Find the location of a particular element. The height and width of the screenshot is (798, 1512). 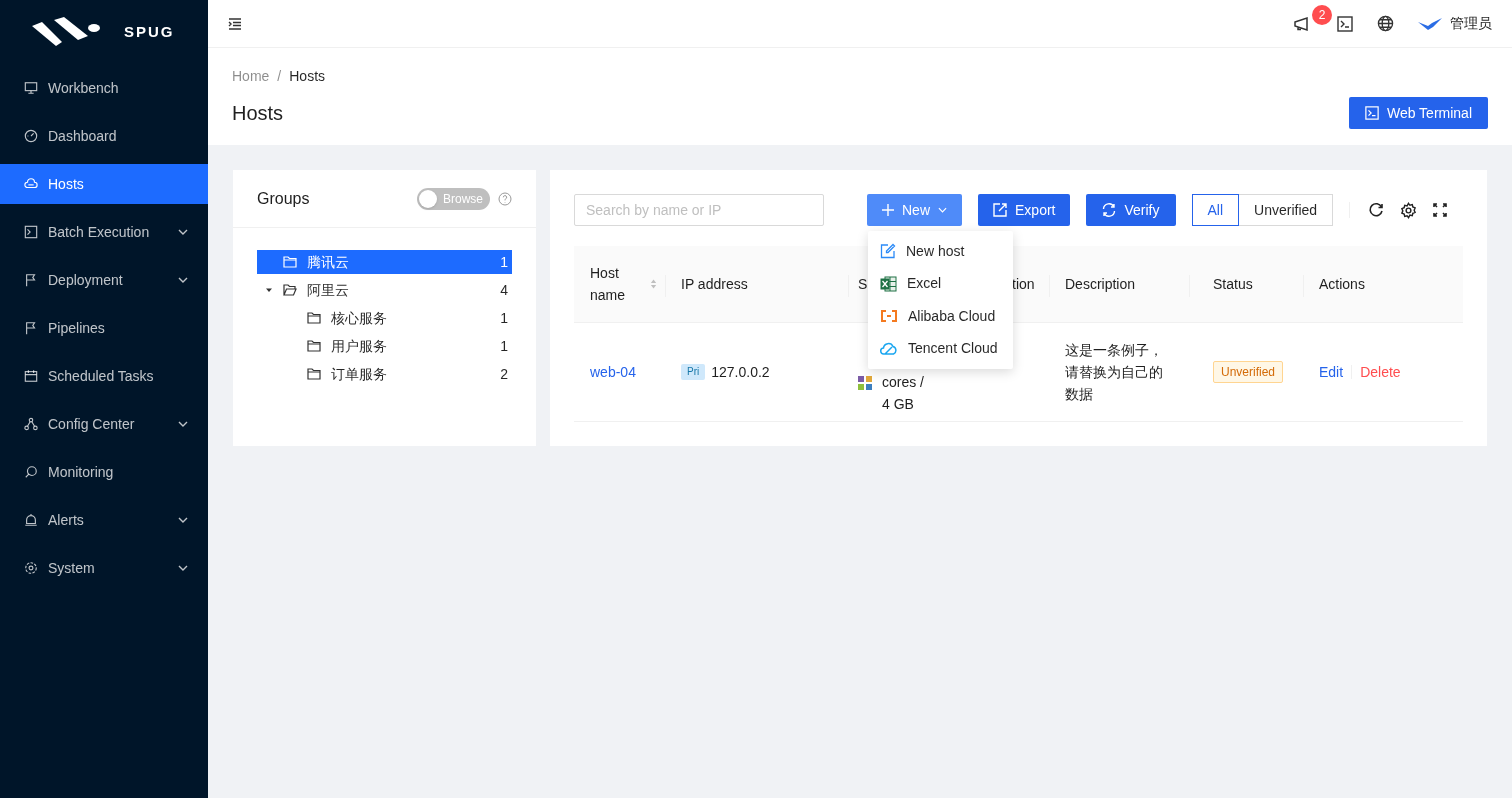

bell-icon is located at coordinates (31, 520).